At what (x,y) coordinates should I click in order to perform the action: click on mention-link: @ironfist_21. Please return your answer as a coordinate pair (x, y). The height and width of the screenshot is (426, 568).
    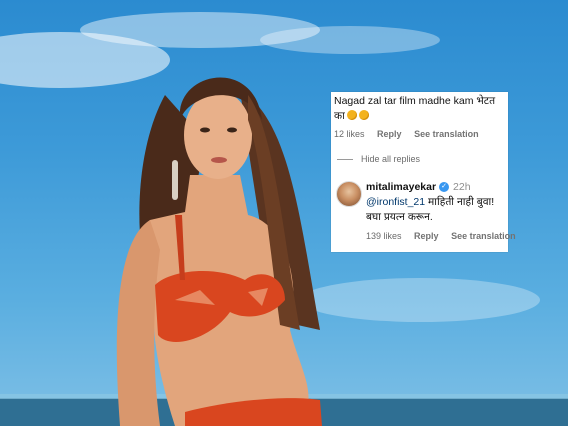
    Looking at the image, I should click on (395, 202).